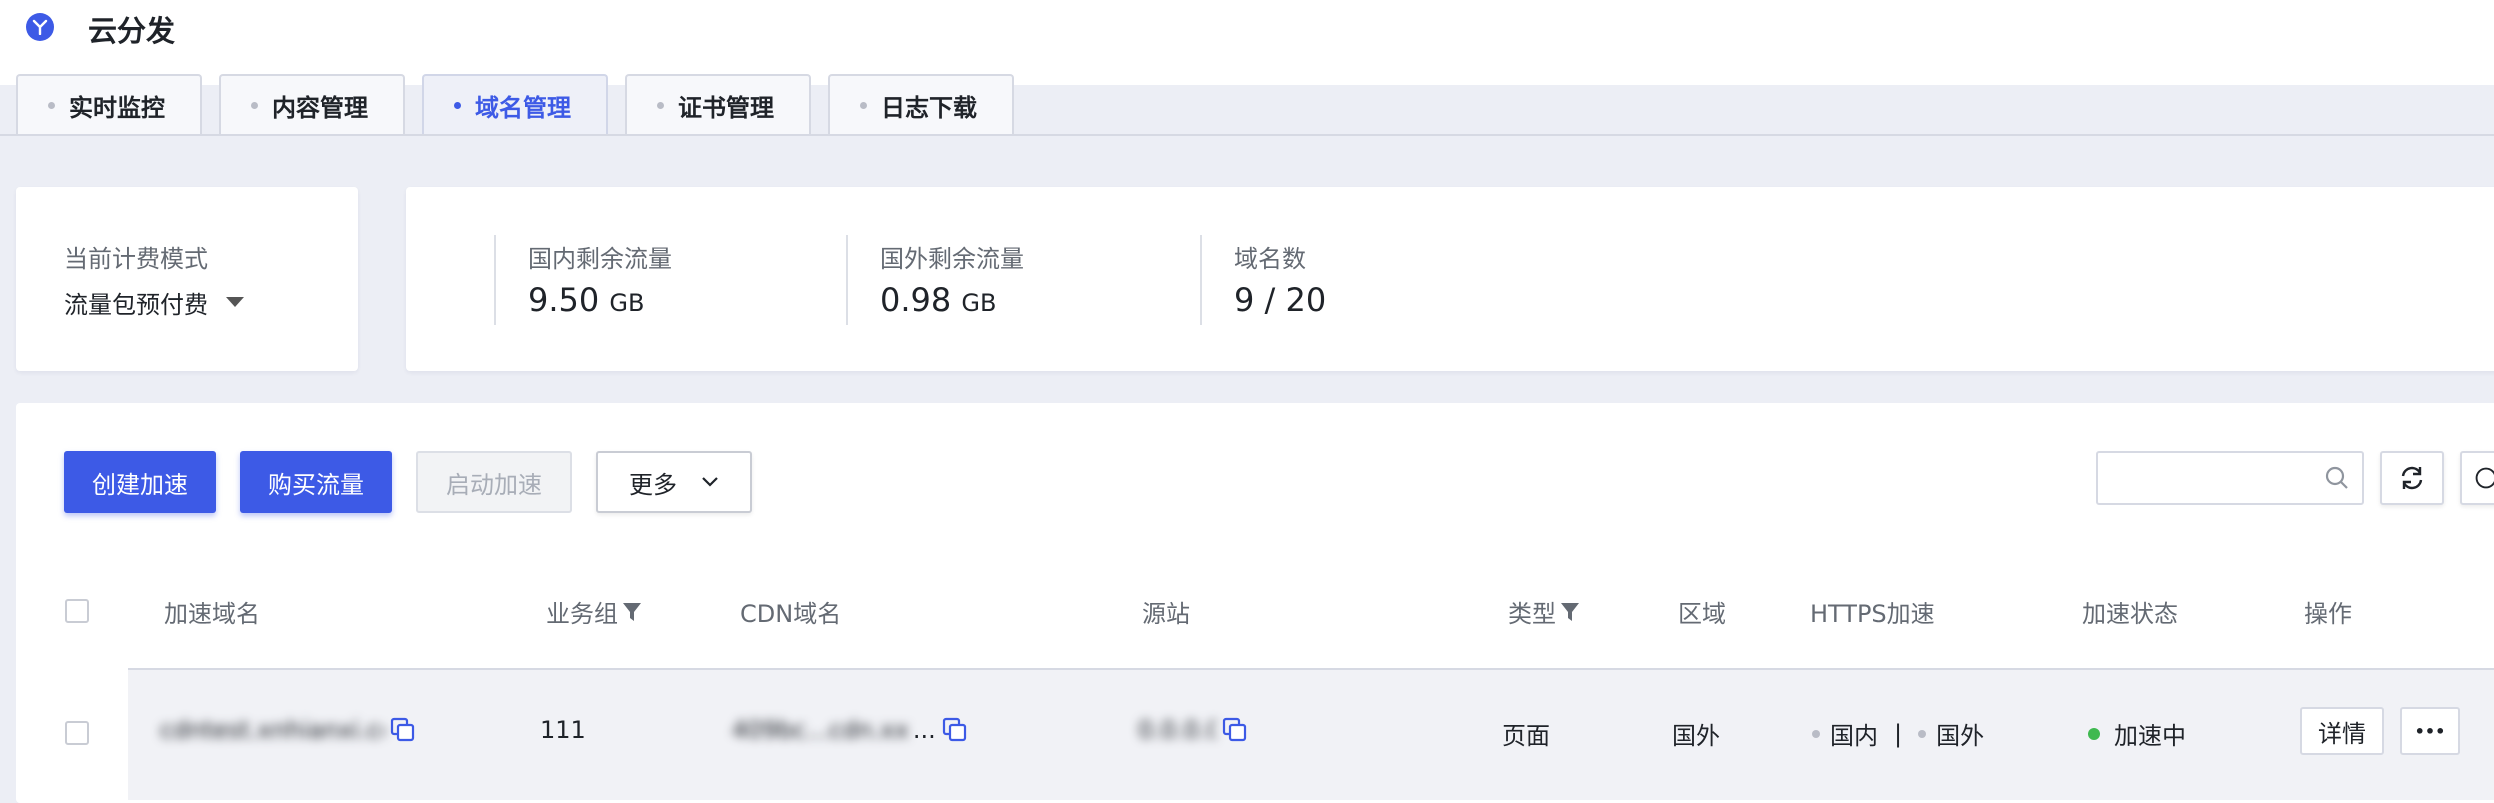 This screenshot has height=803, width=2494. Describe the element at coordinates (586, 300) in the screenshot. I see `domestic-traffic-value: 9.50 GB` at that location.